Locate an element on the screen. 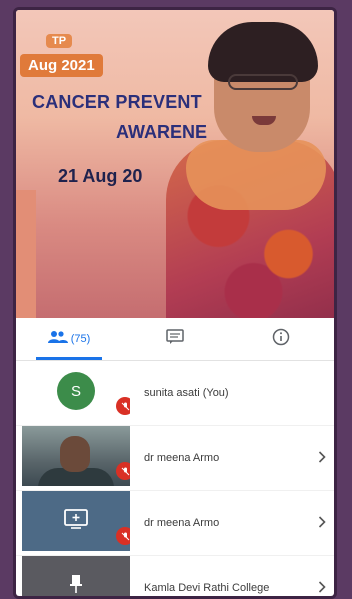 The width and height of the screenshot is (352, 599). banner-date-chip-small: TP is located at coordinates (59, 41).